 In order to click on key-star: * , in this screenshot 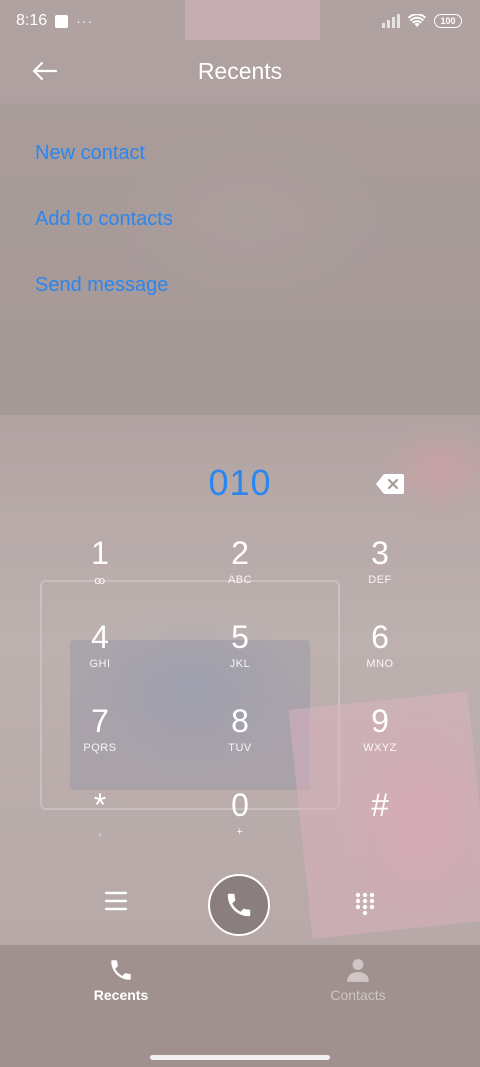, I will do `click(100, 824)`.